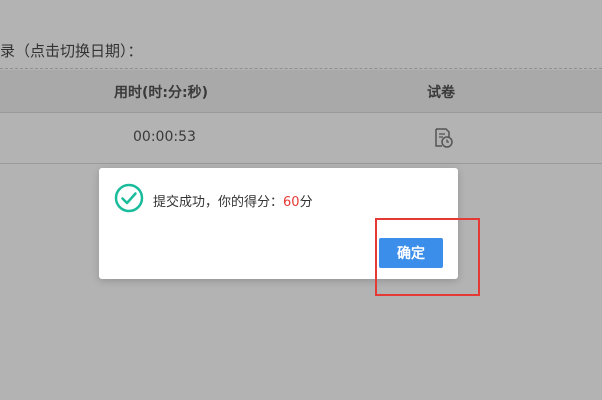 This screenshot has width=602, height=400. I want to click on score-value: 60, so click(291, 202).